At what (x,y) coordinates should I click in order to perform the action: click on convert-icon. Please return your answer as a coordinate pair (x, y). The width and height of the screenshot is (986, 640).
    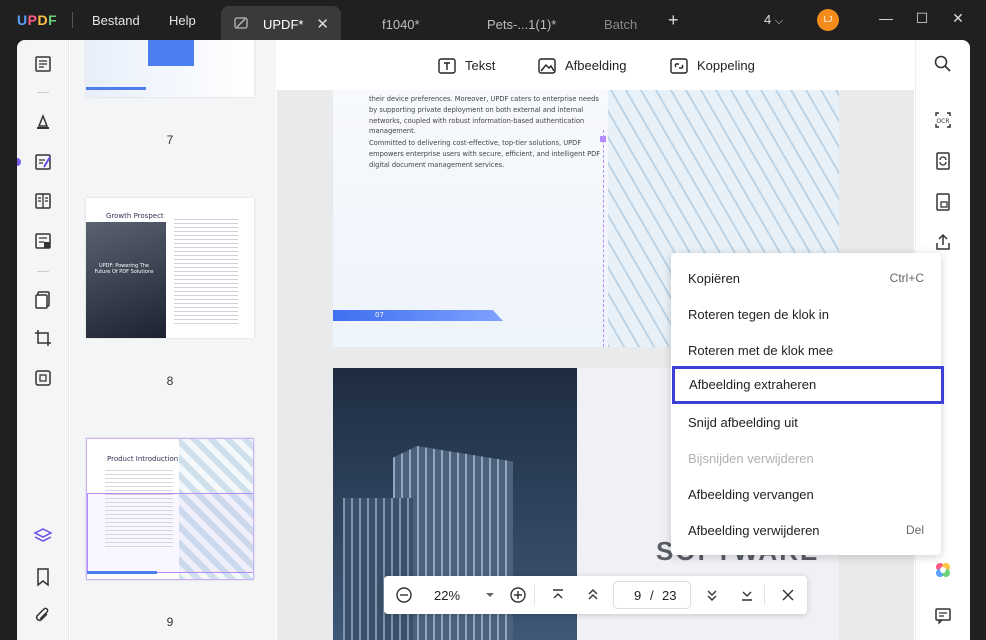
    Looking at the image, I should click on (943, 161).